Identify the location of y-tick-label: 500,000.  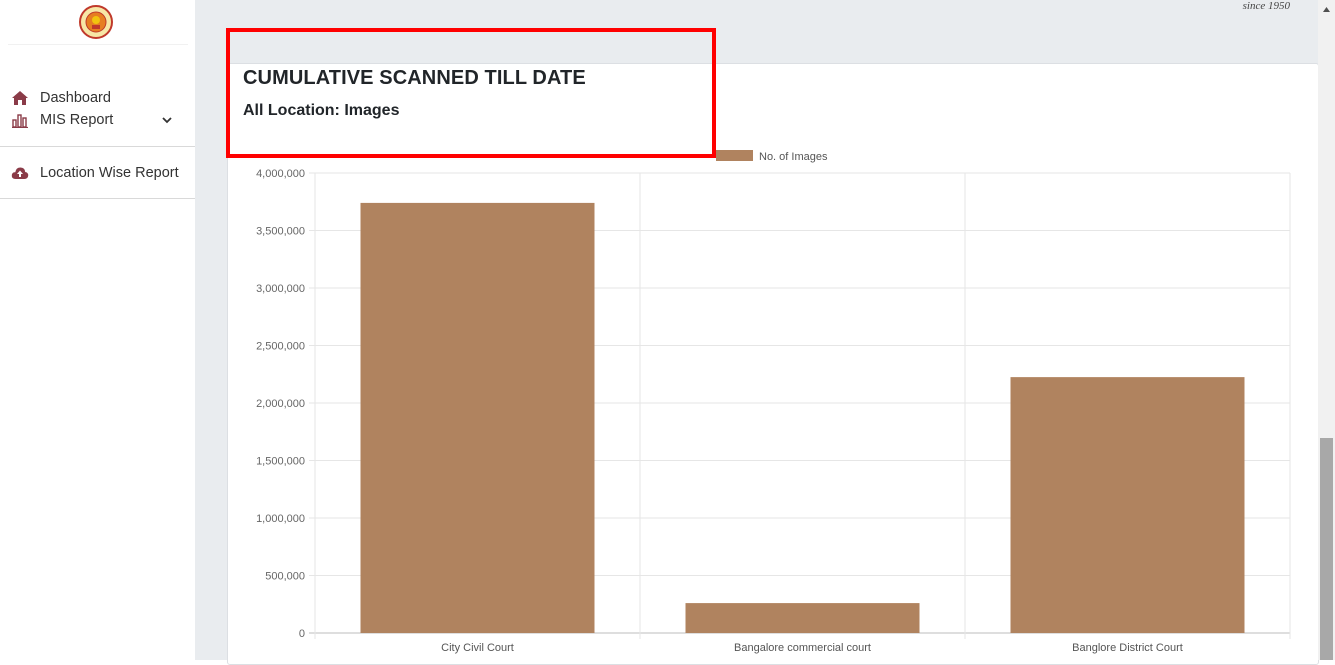
(285, 577).